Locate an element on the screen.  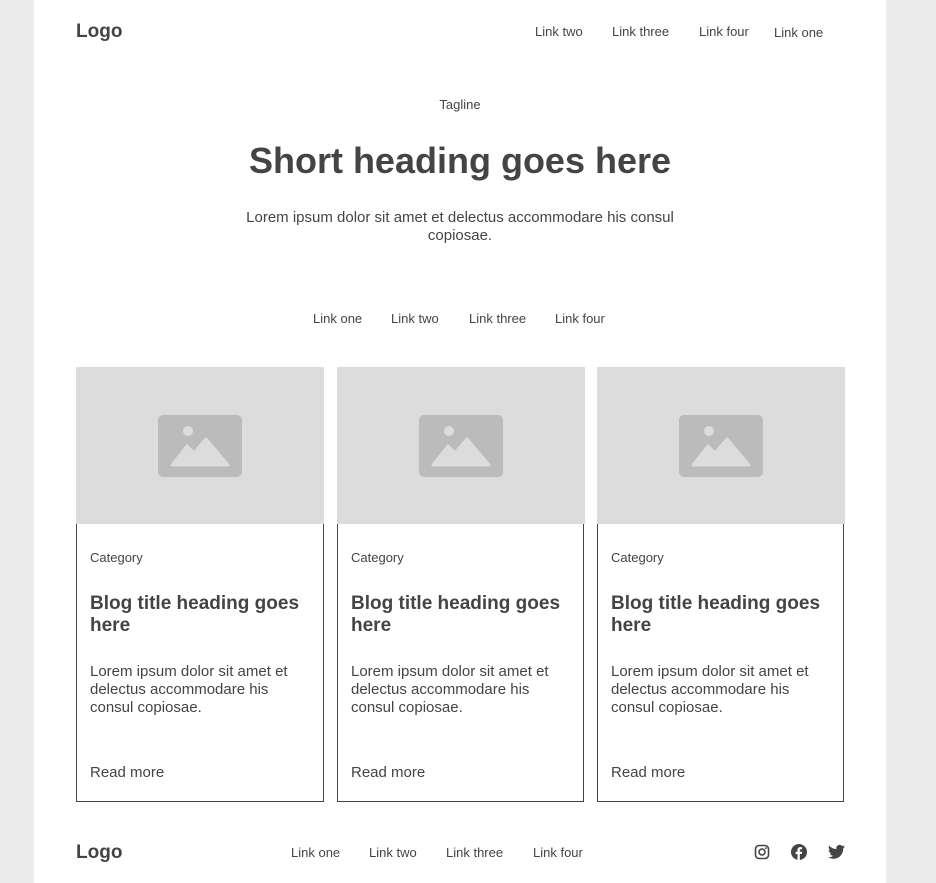
header-link-one: Link one is located at coordinates (798, 32).